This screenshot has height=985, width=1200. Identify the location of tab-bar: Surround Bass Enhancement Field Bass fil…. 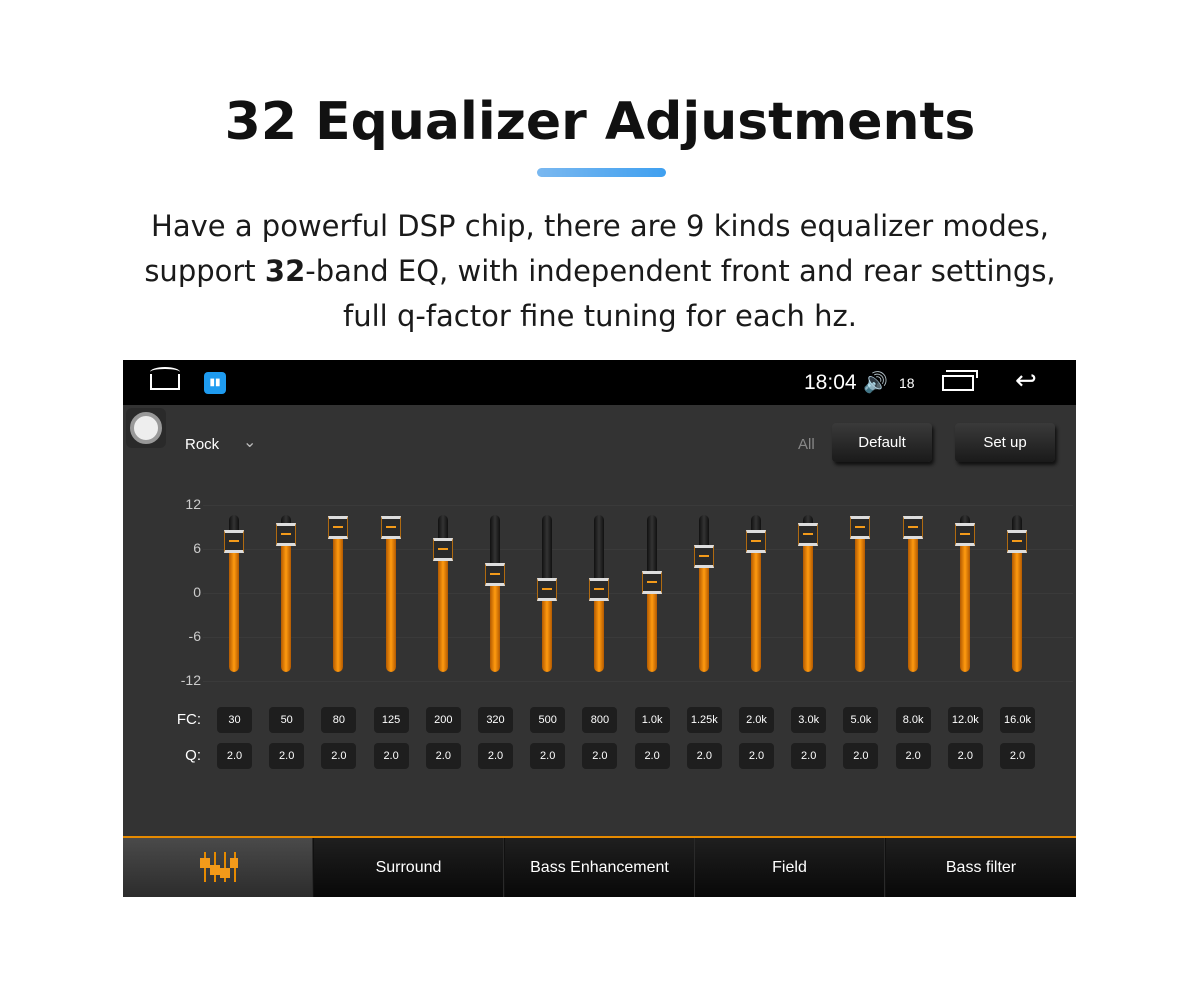
(599, 866).